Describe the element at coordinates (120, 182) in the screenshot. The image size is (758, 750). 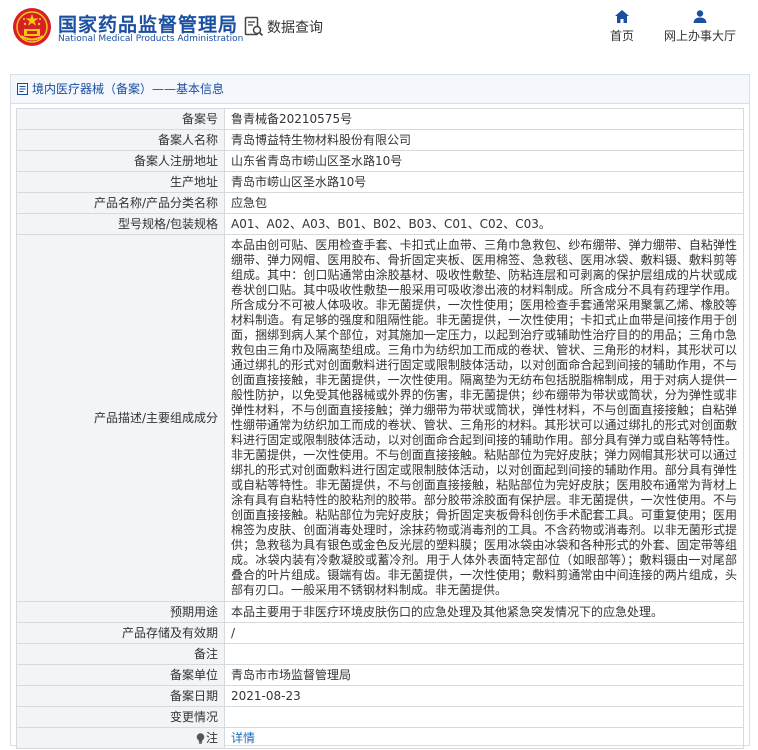
I see `field-label-production-address: 生产地址` at that location.